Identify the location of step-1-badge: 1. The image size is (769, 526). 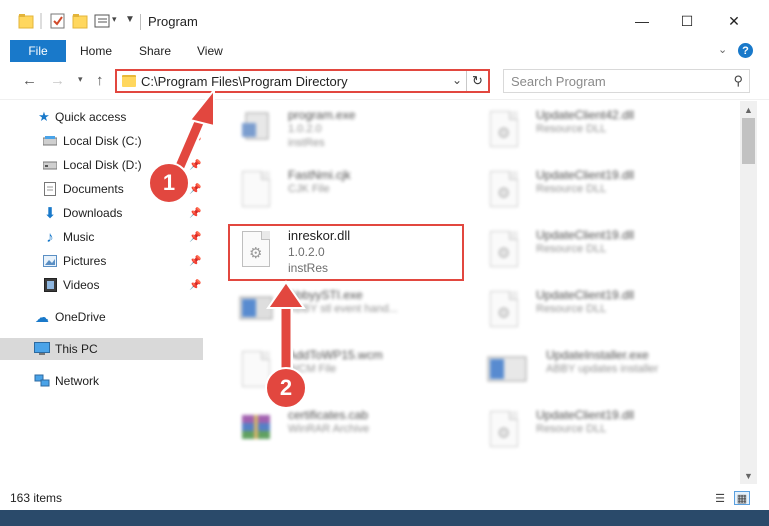
(169, 183).